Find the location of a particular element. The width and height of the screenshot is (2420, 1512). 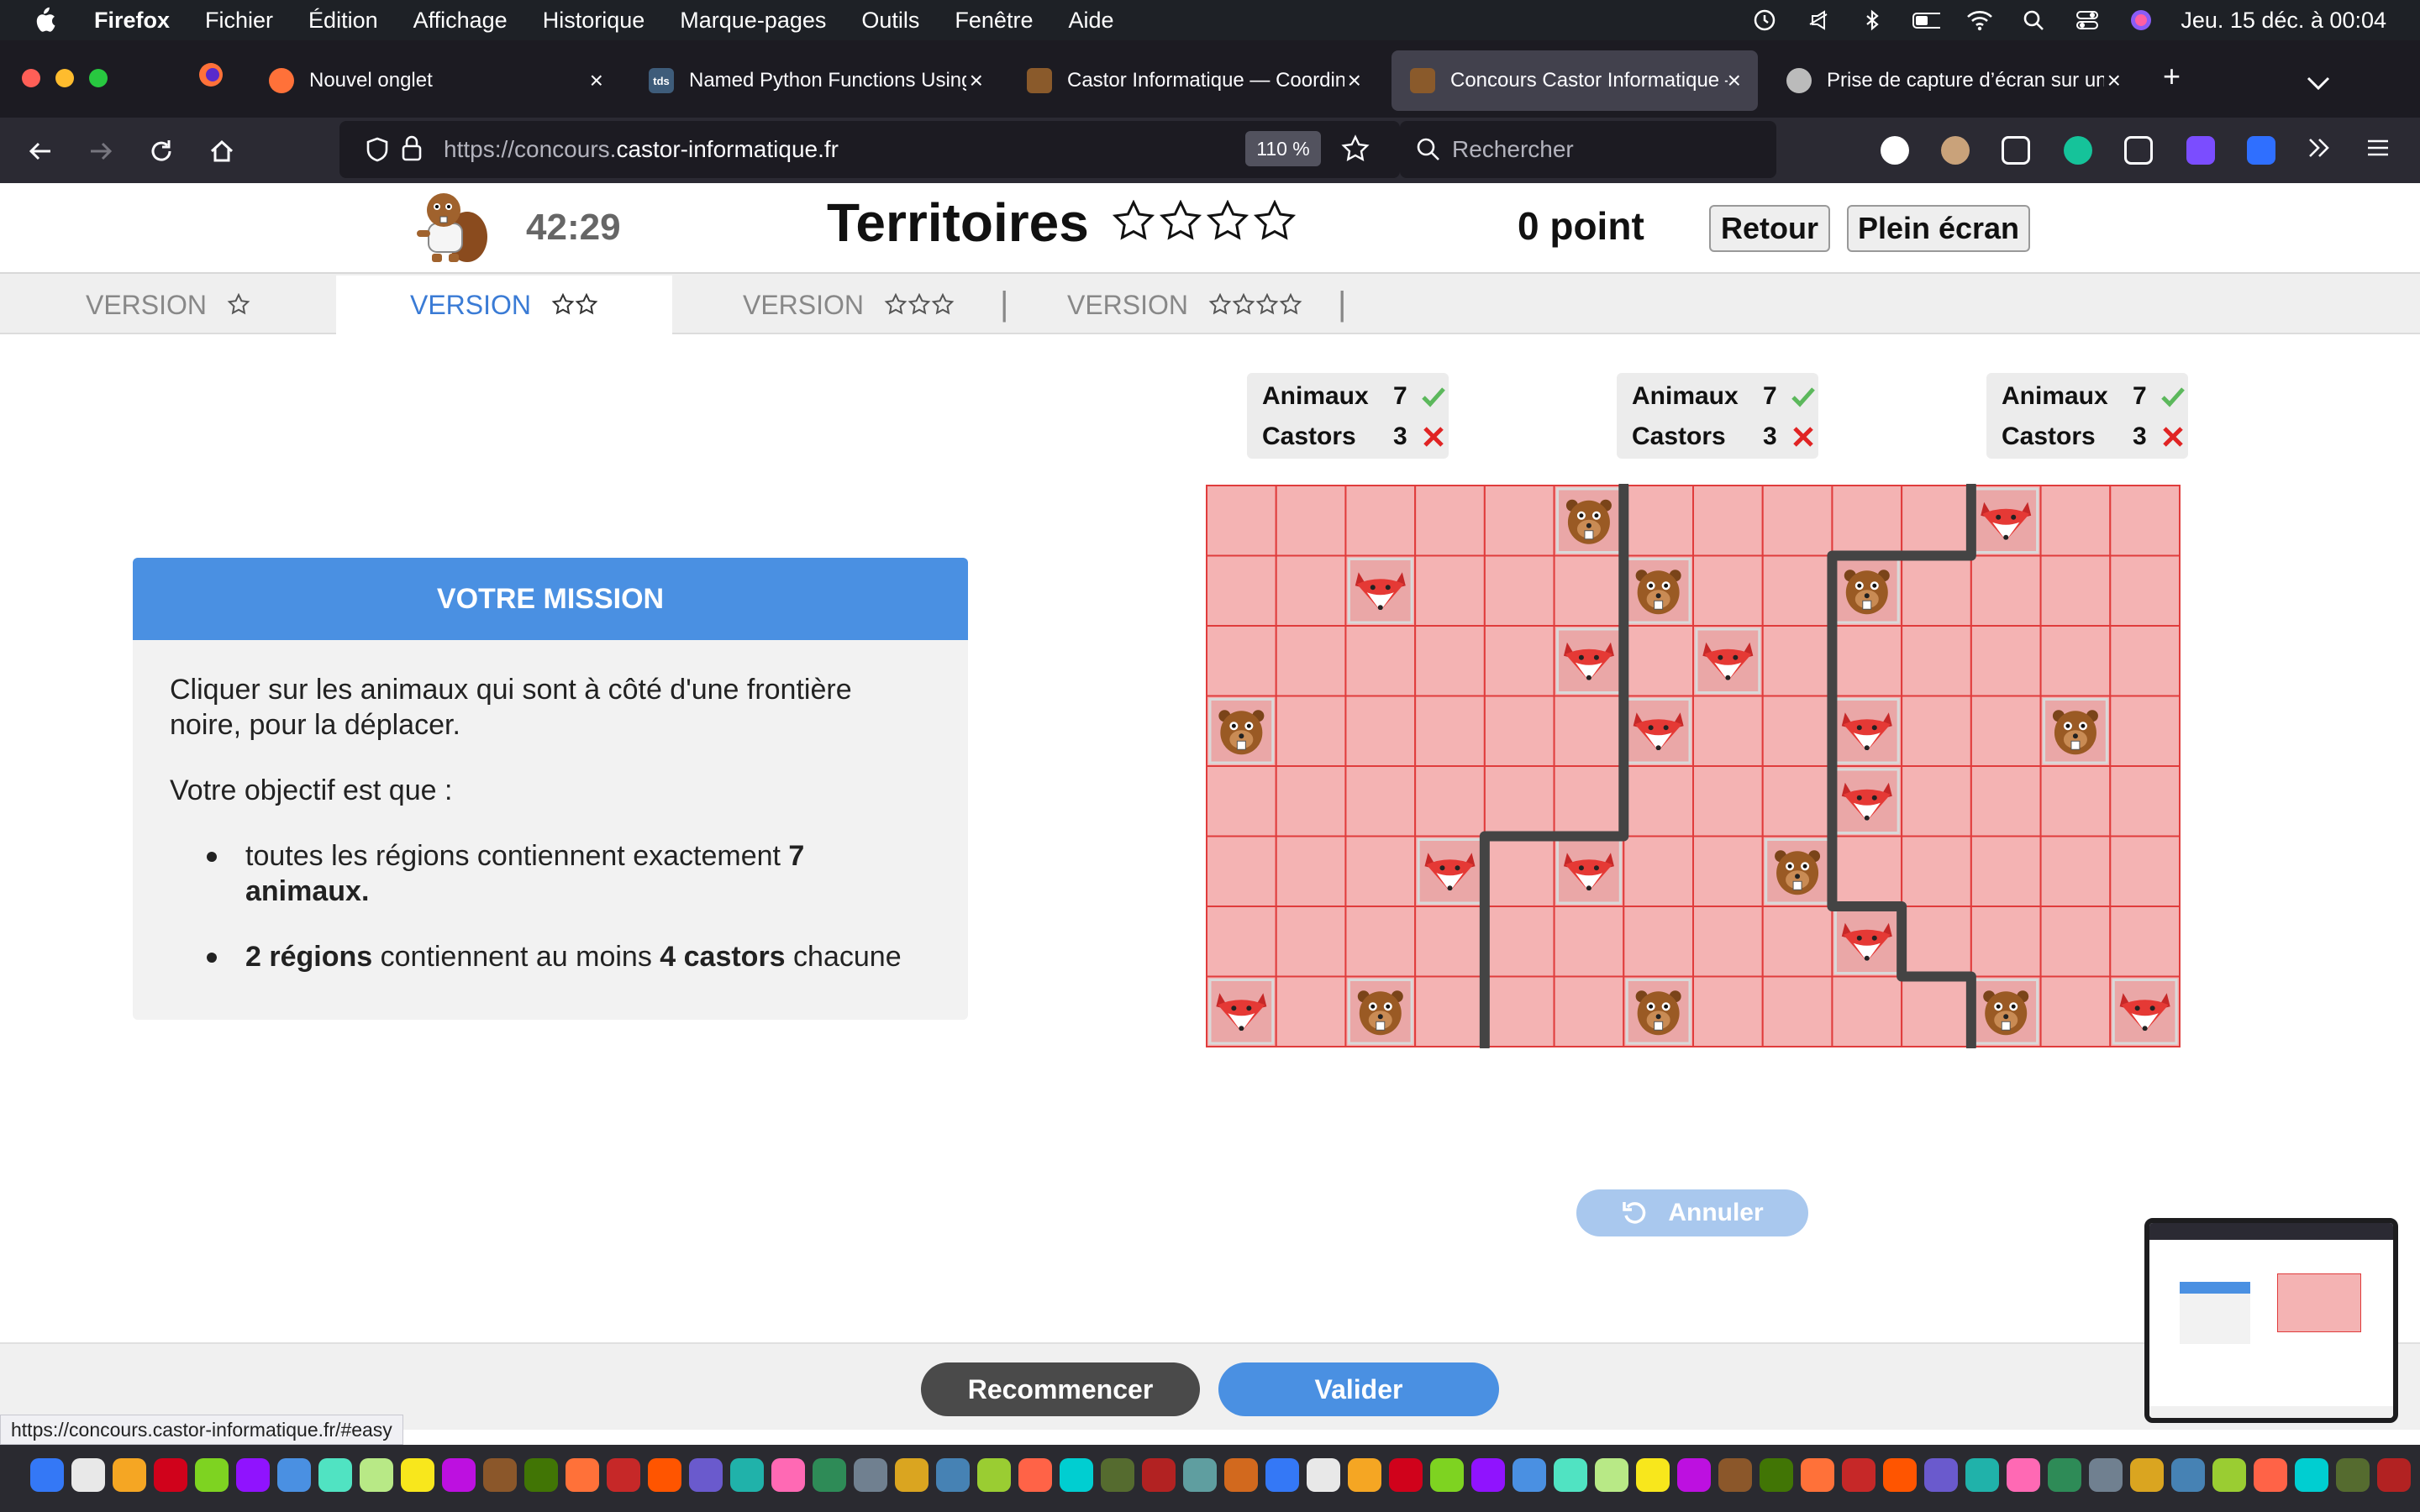

home-icon is located at coordinates (221, 151).